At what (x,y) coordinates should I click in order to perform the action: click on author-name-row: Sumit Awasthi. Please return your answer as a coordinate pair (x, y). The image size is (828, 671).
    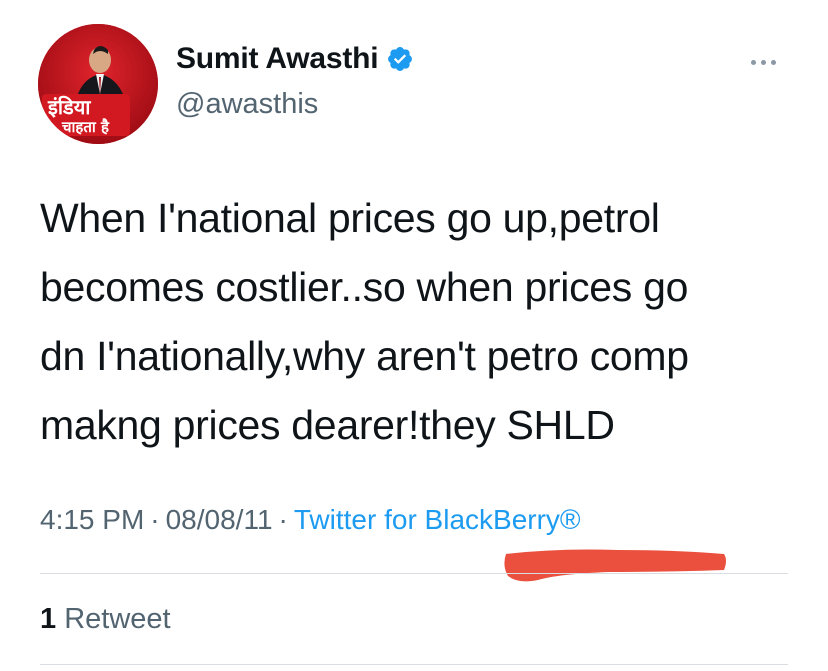
    Looking at the image, I should click on (295, 59).